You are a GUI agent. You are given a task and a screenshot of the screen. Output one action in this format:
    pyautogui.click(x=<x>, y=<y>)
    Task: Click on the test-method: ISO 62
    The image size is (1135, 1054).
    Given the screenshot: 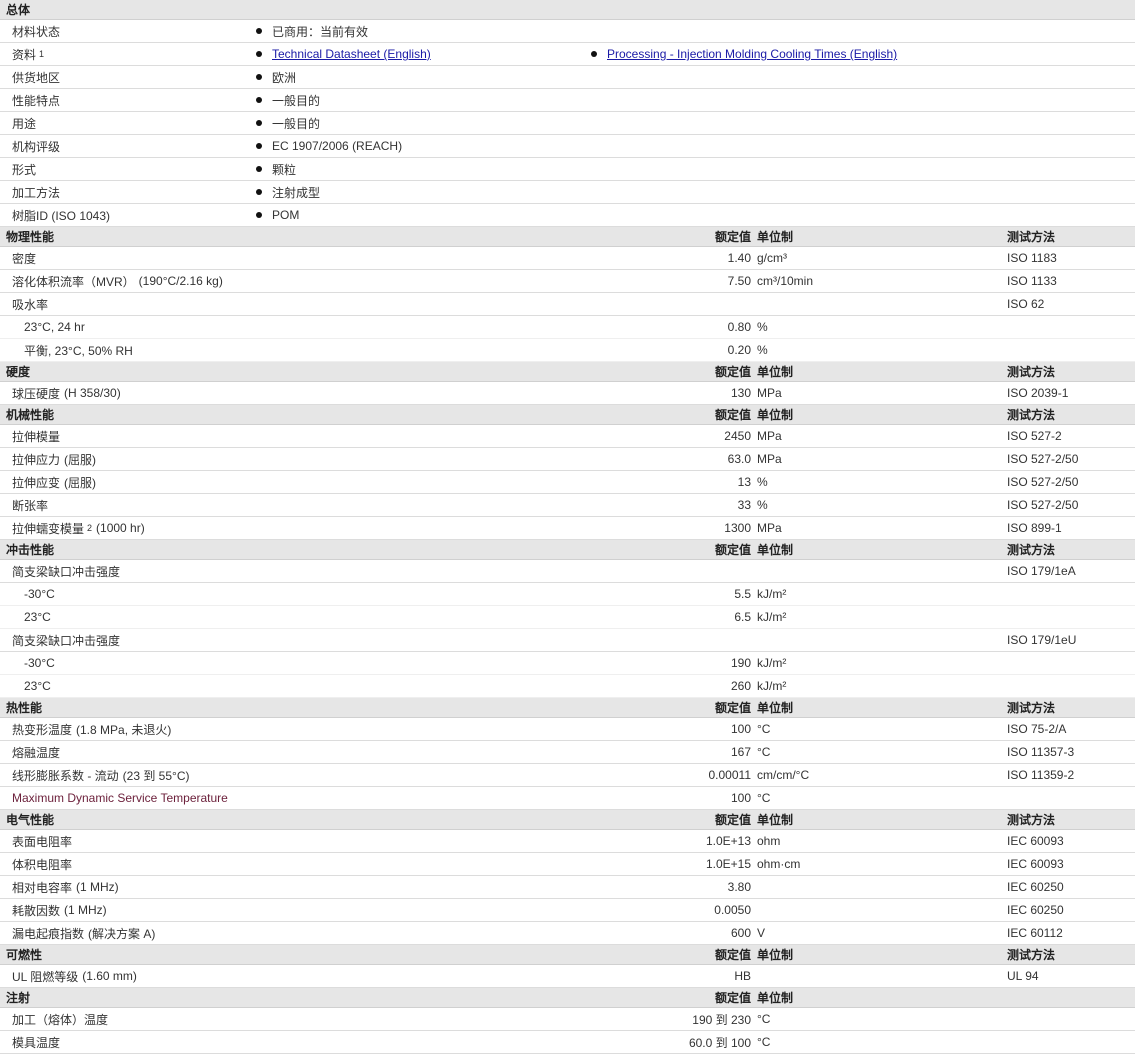 What is the action you would take?
    pyautogui.click(x=1026, y=304)
    